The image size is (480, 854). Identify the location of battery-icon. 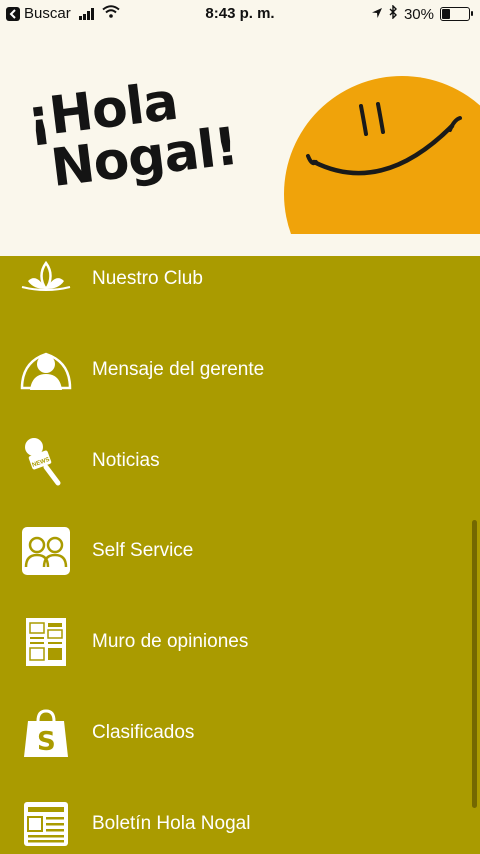
(456, 14).